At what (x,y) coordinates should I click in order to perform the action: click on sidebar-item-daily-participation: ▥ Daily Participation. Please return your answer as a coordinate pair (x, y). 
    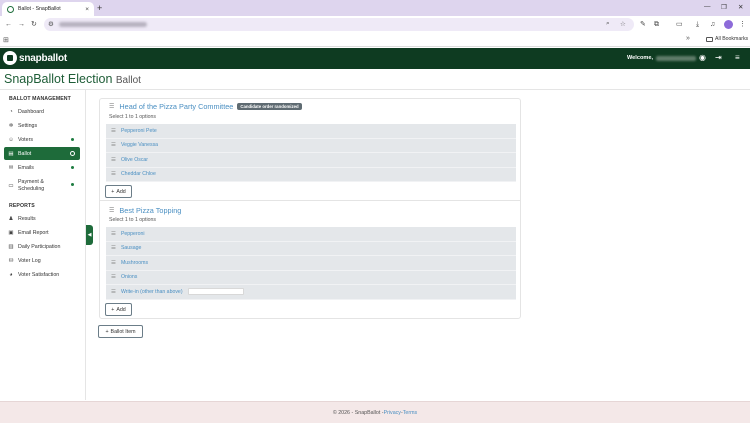
    Looking at the image, I should click on (42, 246).